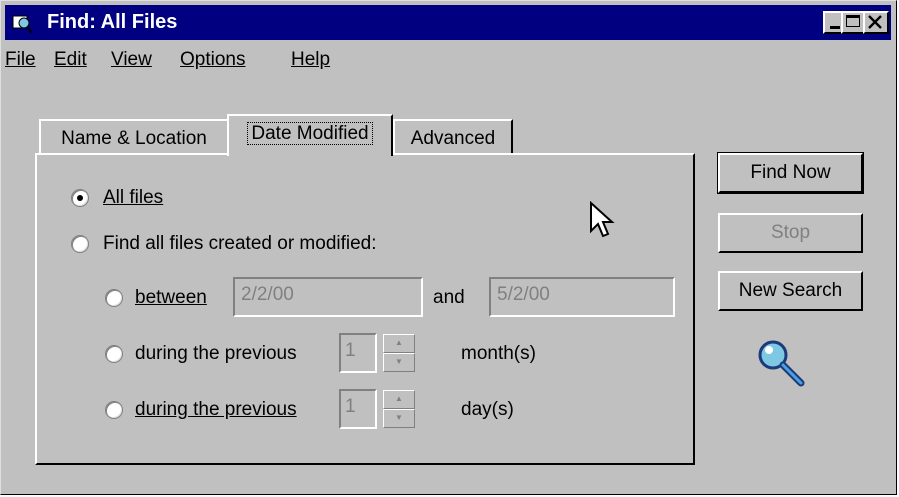 Image resolution: width=899 pixels, height=497 pixels. Describe the element at coordinates (358, 353) in the screenshot. I see `months-spinner-field: 1` at that location.